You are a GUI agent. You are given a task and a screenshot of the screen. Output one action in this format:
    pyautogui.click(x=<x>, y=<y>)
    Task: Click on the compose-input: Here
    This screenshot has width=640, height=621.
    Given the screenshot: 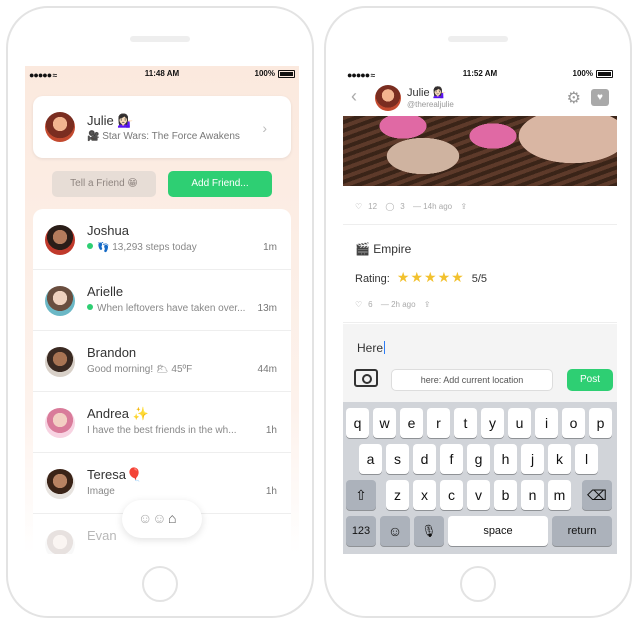 What is the action you would take?
    pyautogui.click(x=371, y=348)
    